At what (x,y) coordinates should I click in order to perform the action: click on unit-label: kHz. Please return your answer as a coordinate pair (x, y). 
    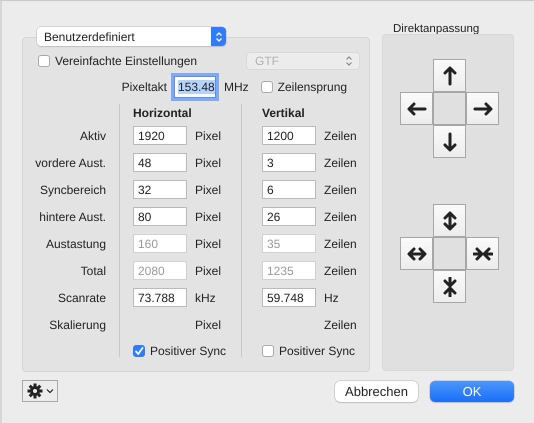
    Looking at the image, I should click on (205, 297).